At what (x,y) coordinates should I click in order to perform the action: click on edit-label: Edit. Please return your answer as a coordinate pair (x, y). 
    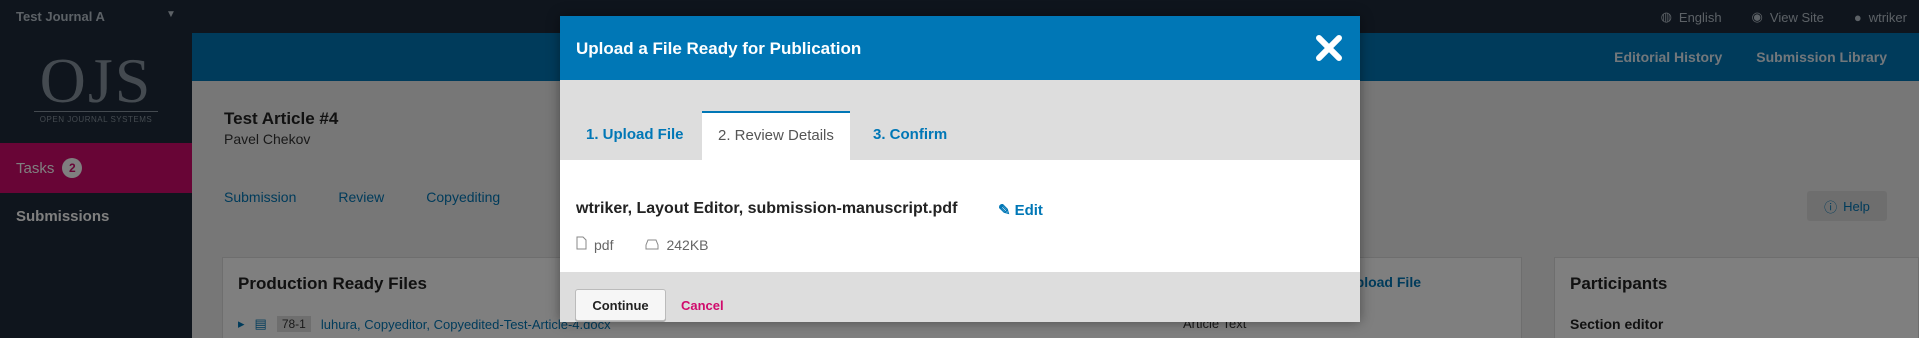
    Looking at the image, I should click on (1028, 210).